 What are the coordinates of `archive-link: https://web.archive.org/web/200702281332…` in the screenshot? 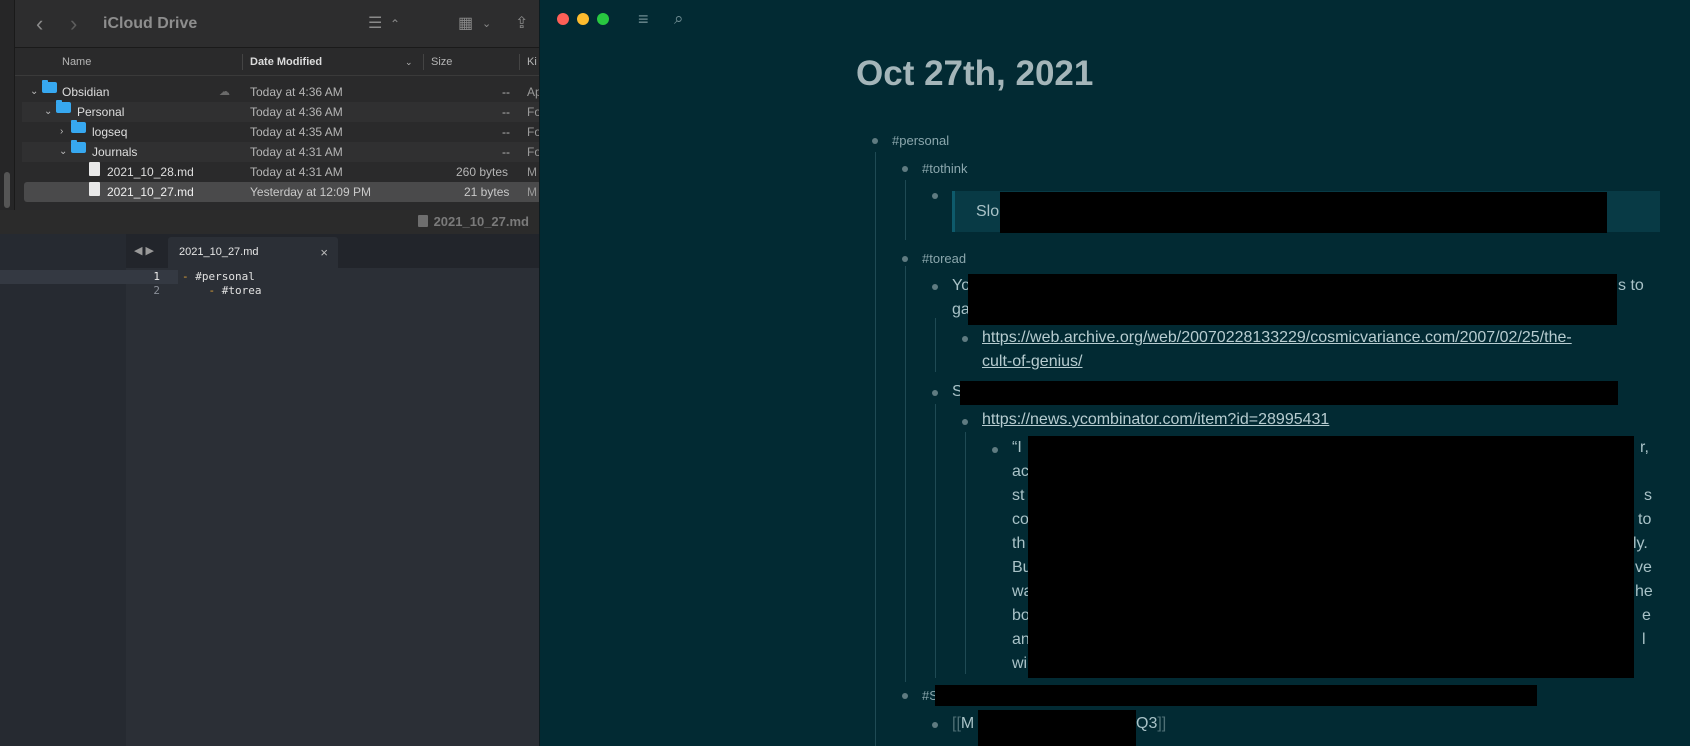 It's located at (1277, 338).